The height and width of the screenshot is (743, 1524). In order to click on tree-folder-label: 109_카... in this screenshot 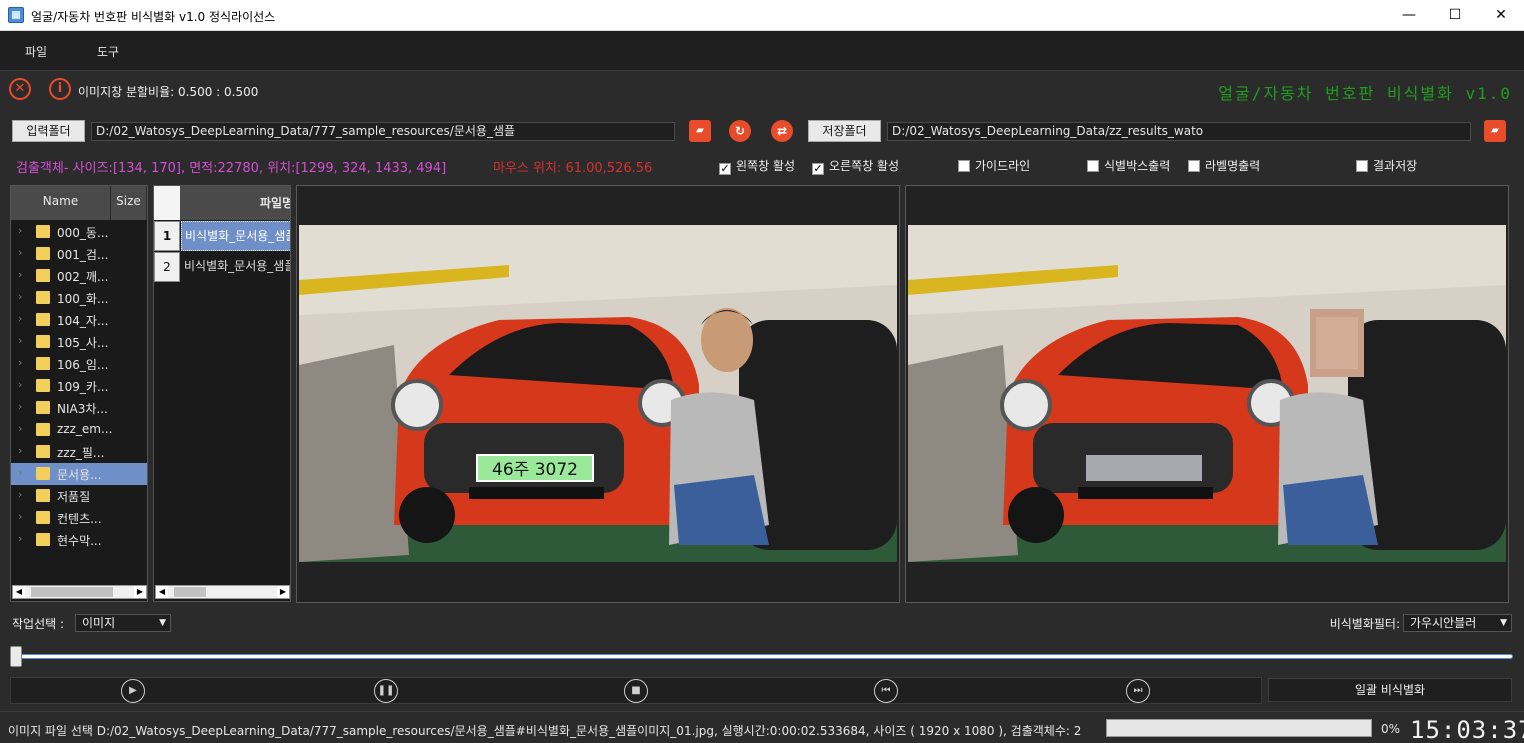, I will do `click(83, 387)`.